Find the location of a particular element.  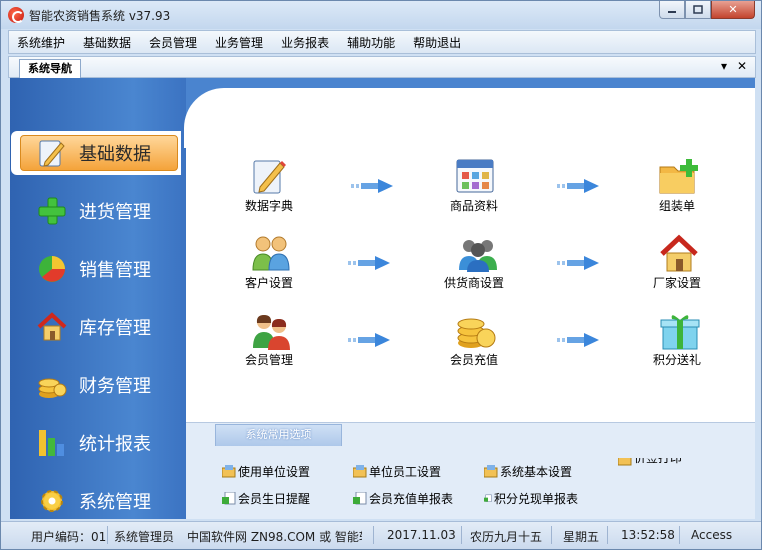

node-label: 会员管理 is located at coordinates (268, 360).